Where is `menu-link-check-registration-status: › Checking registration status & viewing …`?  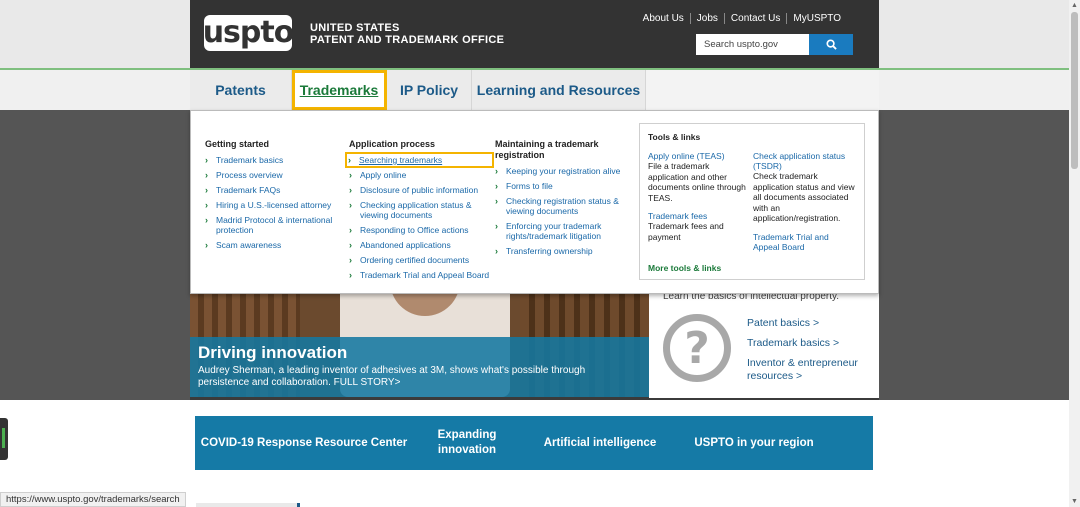 menu-link-check-registration-status: › Checking registration status & viewing … is located at coordinates (562, 206).